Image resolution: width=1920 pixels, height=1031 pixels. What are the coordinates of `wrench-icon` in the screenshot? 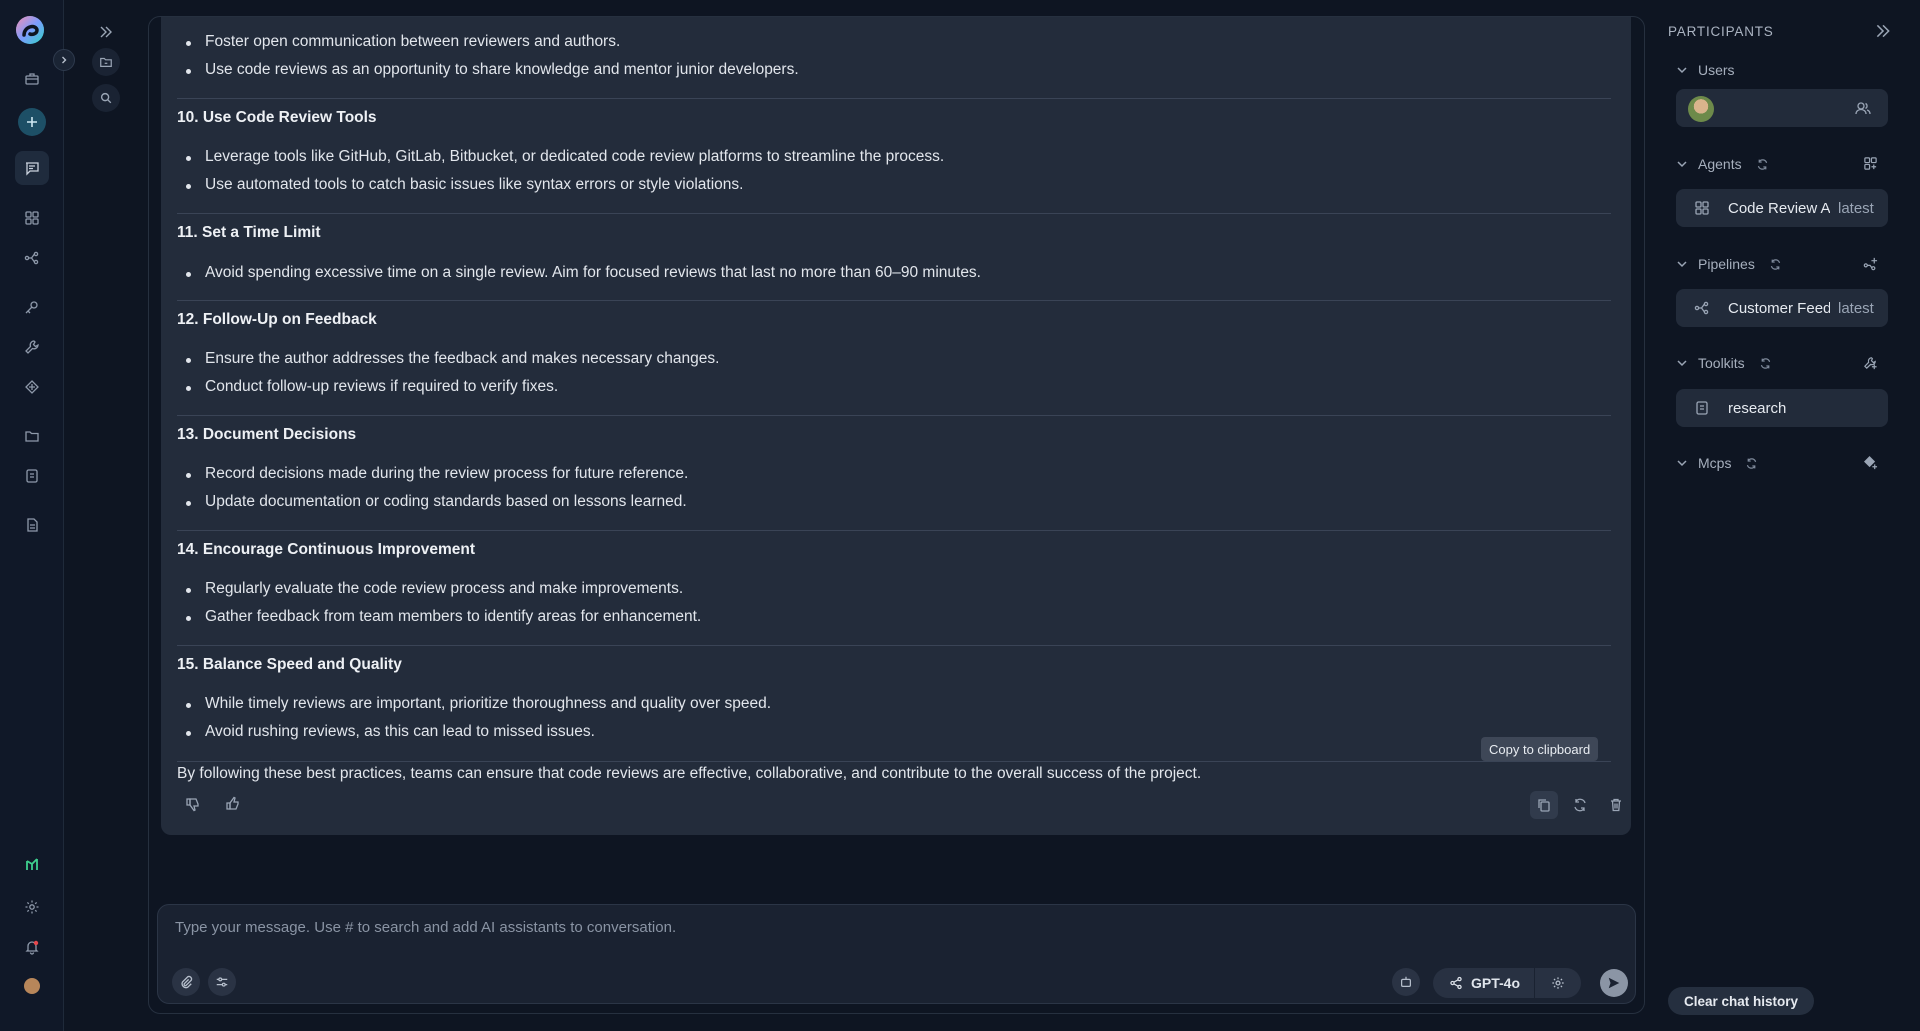 It's located at (32, 347).